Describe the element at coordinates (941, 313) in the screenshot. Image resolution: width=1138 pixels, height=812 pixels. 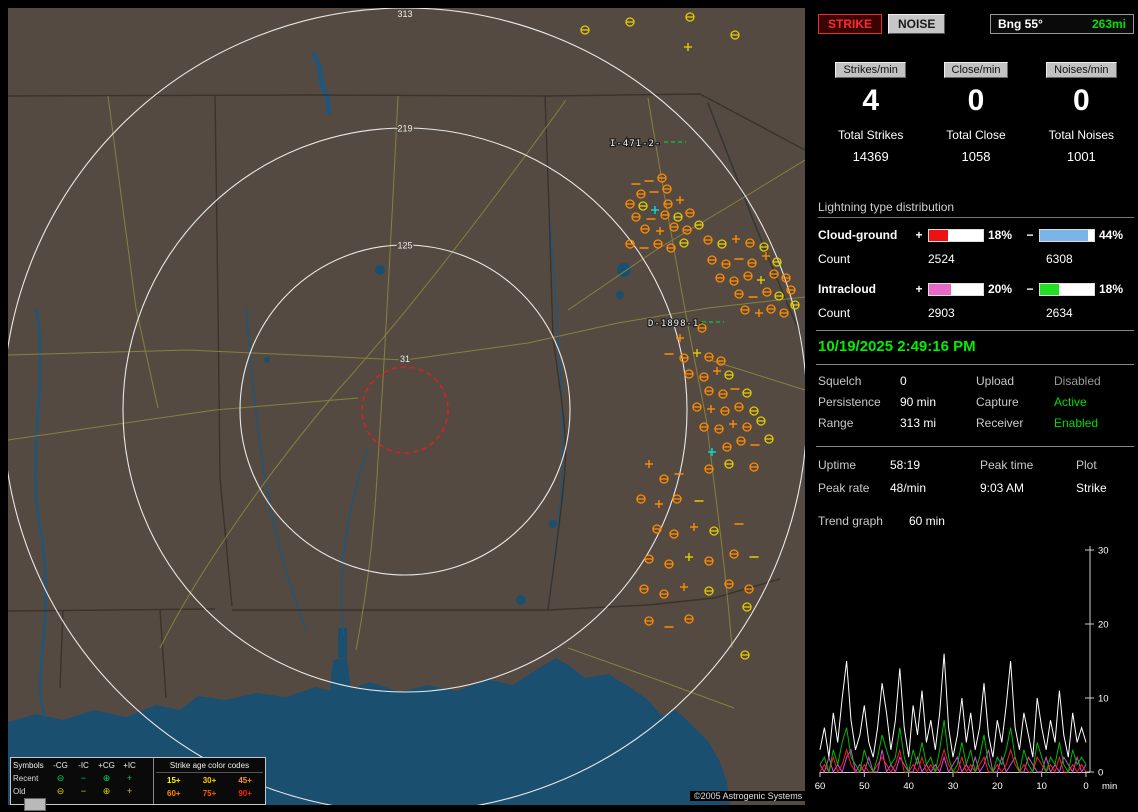
I see `ic-positive-count: 2903` at that location.